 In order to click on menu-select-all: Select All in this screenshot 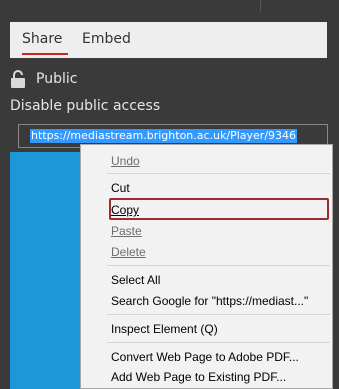, I will do `click(135, 280)`.